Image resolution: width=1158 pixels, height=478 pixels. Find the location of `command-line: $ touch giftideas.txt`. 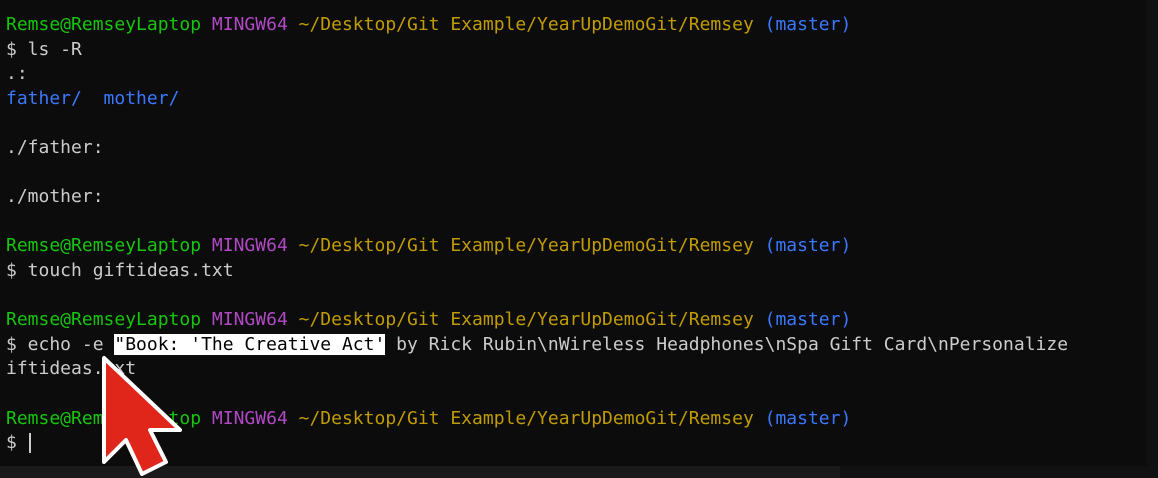

command-line: $ touch giftideas.txt is located at coordinates (120, 270).